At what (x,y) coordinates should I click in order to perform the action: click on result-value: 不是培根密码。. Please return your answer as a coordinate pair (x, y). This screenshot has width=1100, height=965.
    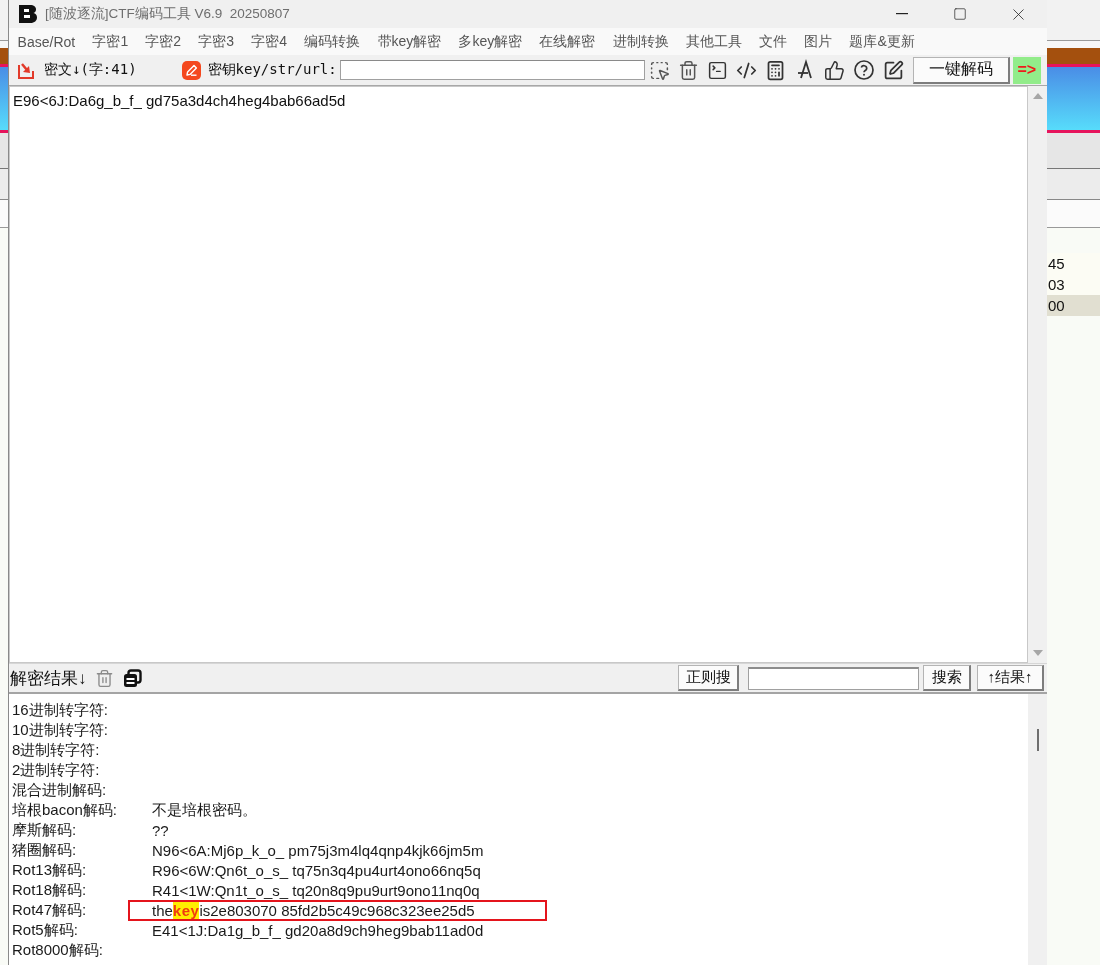
    Looking at the image, I should click on (204, 810).